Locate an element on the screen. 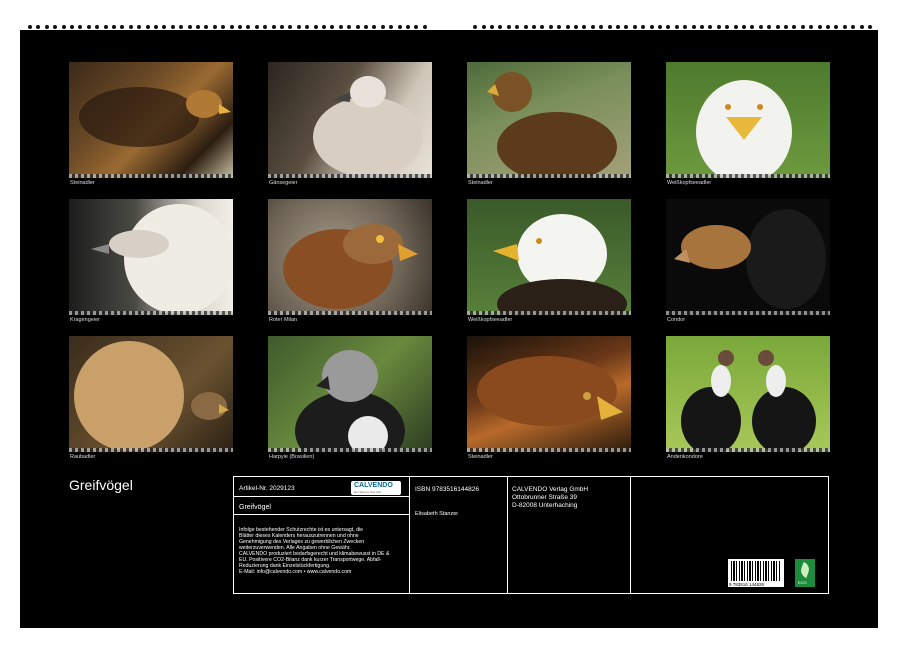 Image resolution: width=899 pixels, height=648 pixels. caption-8: Condor is located at coordinates (676, 320).